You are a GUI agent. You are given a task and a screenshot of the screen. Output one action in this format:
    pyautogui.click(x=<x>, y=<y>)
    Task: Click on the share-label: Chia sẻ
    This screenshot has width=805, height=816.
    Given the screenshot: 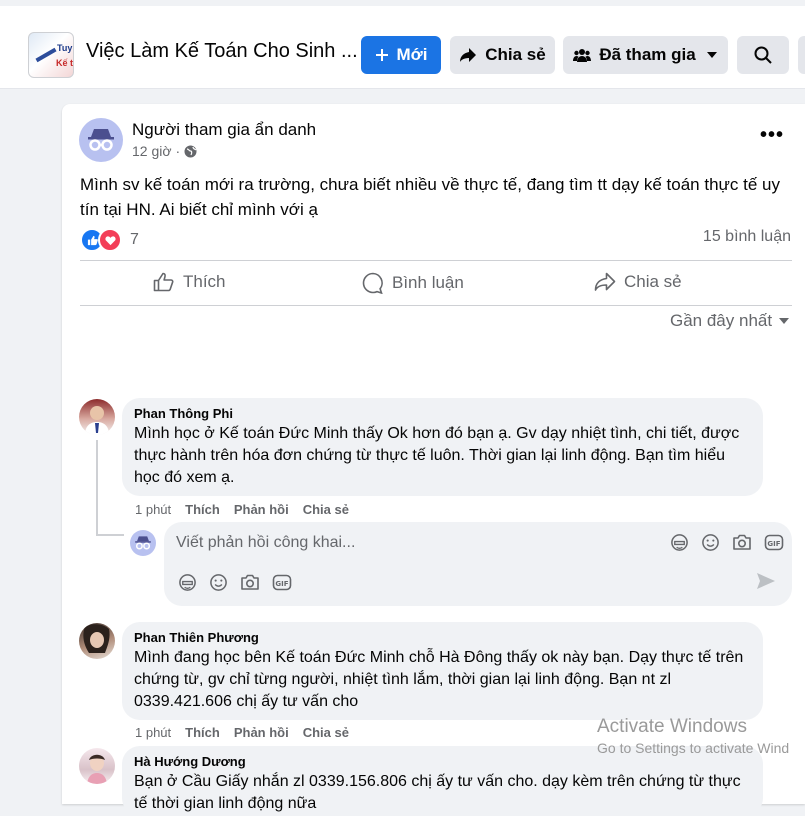 What is the action you would take?
    pyautogui.click(x=653, y=281)
    